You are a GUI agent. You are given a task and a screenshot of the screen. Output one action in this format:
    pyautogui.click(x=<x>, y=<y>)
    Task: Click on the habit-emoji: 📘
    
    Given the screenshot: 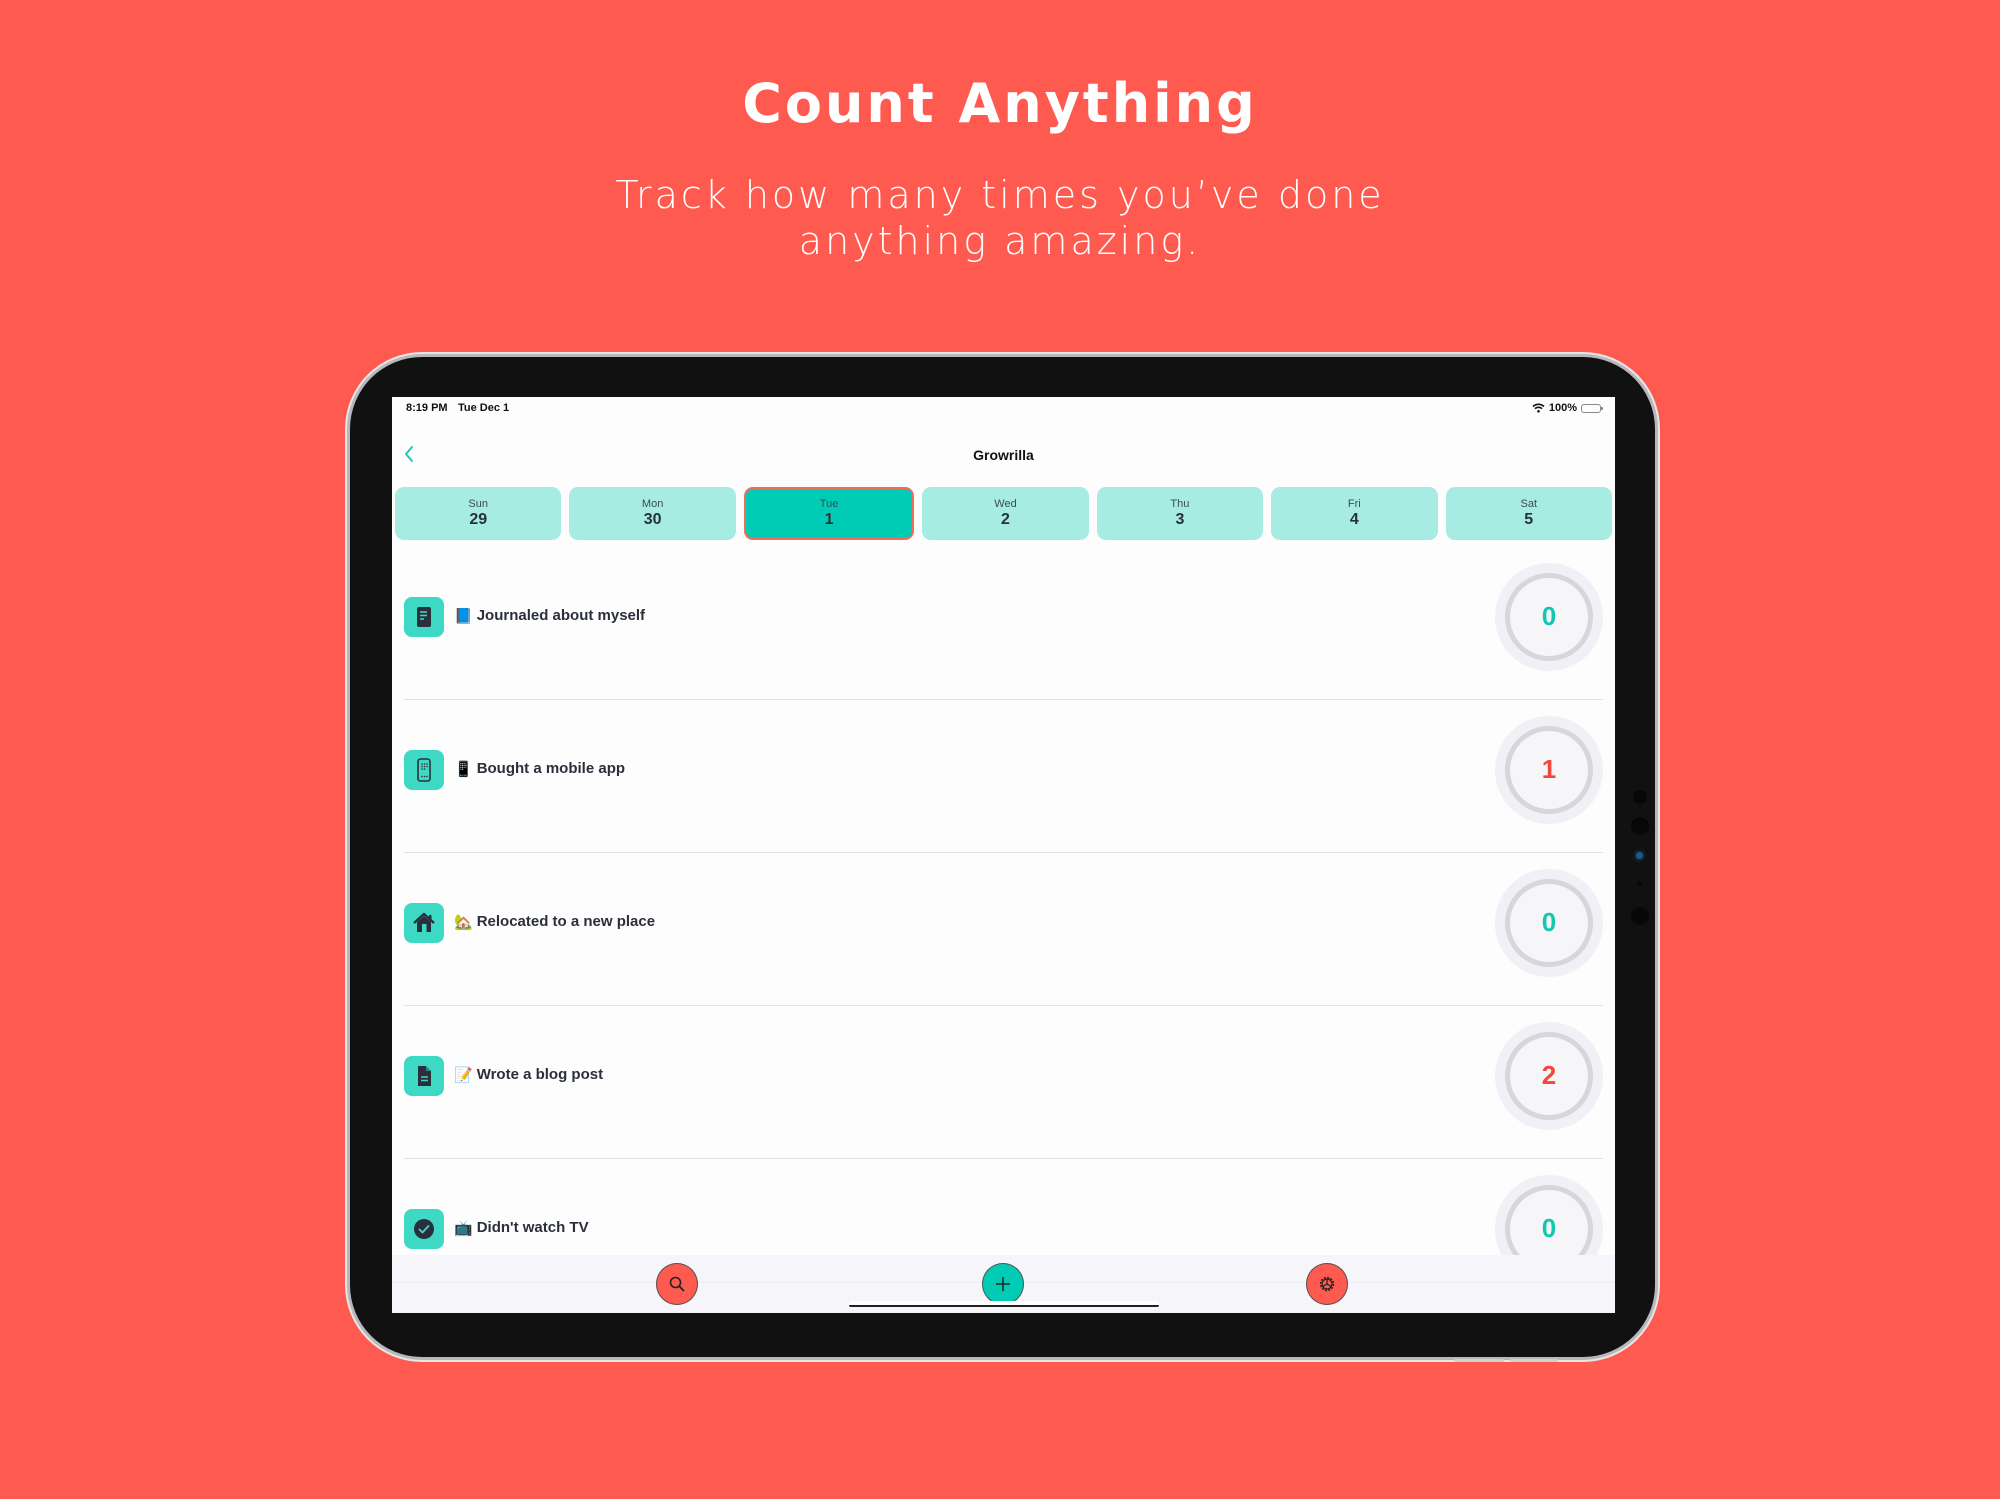 What is the action you would take?
    pyautogui.click(x=463, y=615)
    